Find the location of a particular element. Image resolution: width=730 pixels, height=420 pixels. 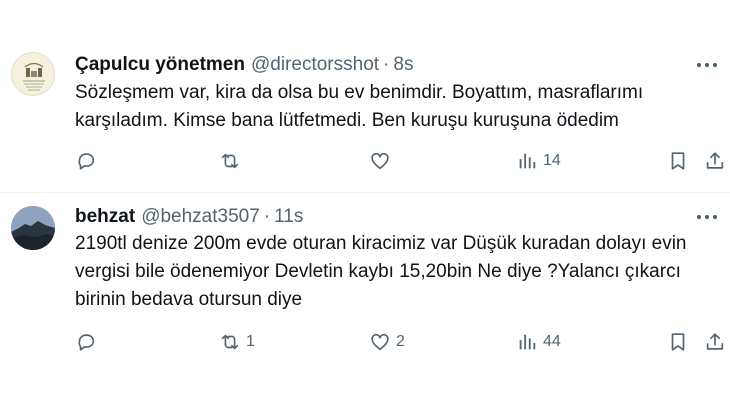

views-count: 44 is located at coordinates (552, 341).